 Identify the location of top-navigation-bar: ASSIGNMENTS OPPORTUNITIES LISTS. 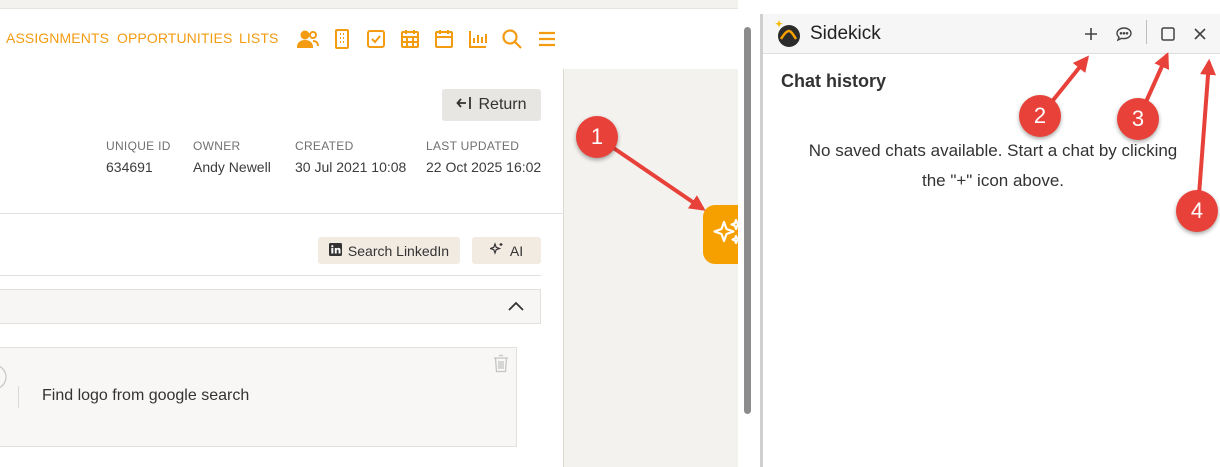
(369, 38).